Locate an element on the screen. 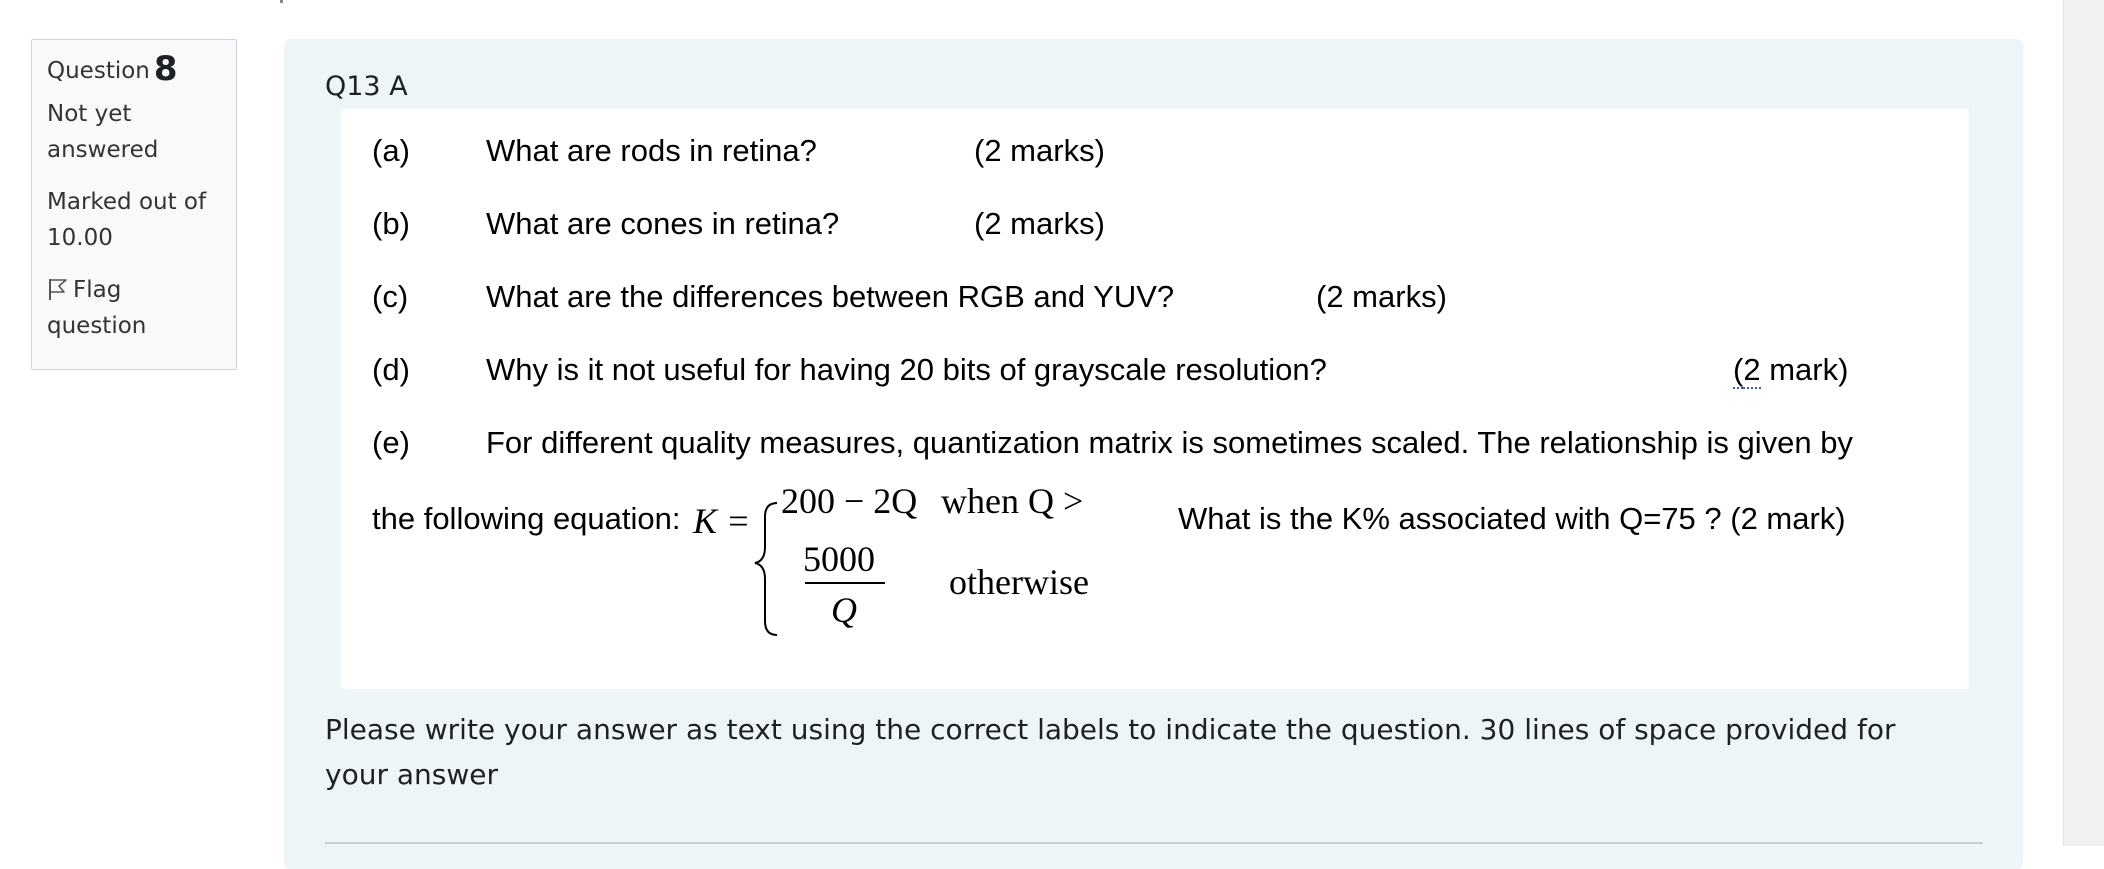 This screenshot has height=869, width=2104. part-label: (e) is located at coordinates (391, 442).